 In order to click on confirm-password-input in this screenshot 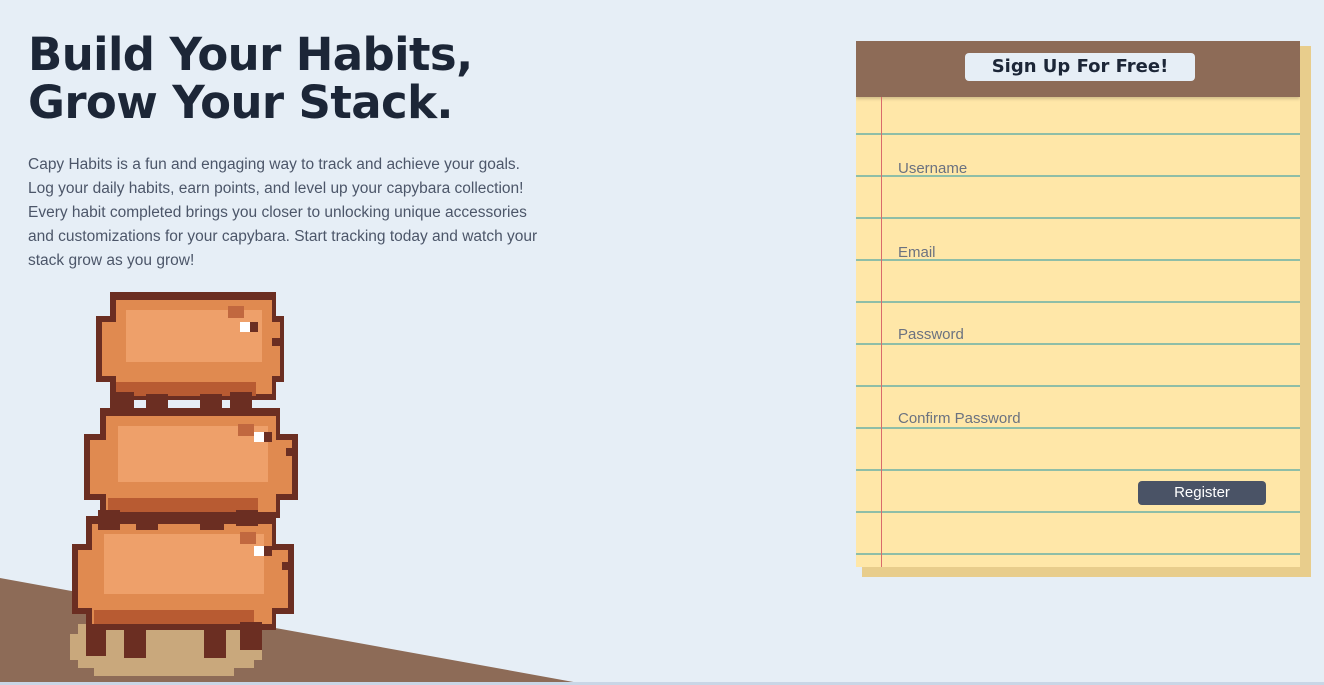, I will do `click(1088, 418)`.